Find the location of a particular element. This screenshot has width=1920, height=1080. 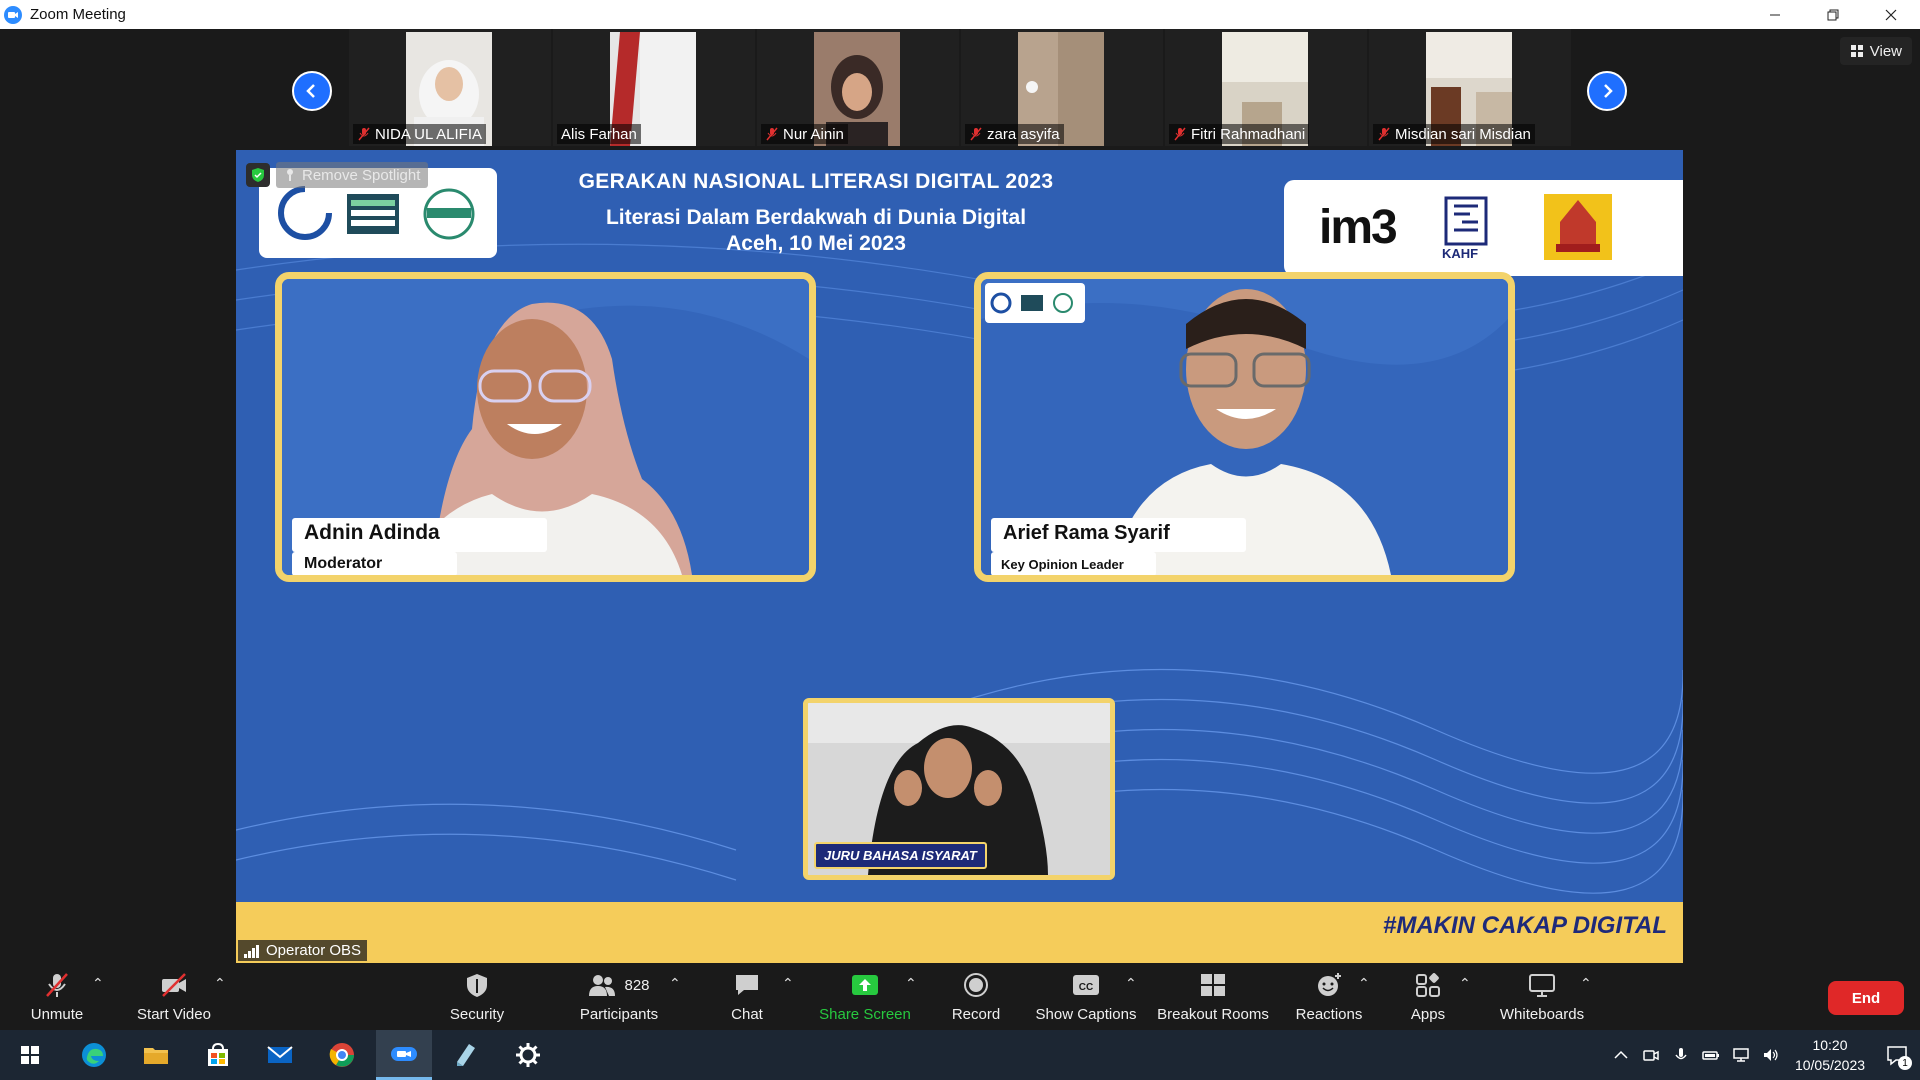

unmute-button: Unmute is located at coordinates (57, 996).